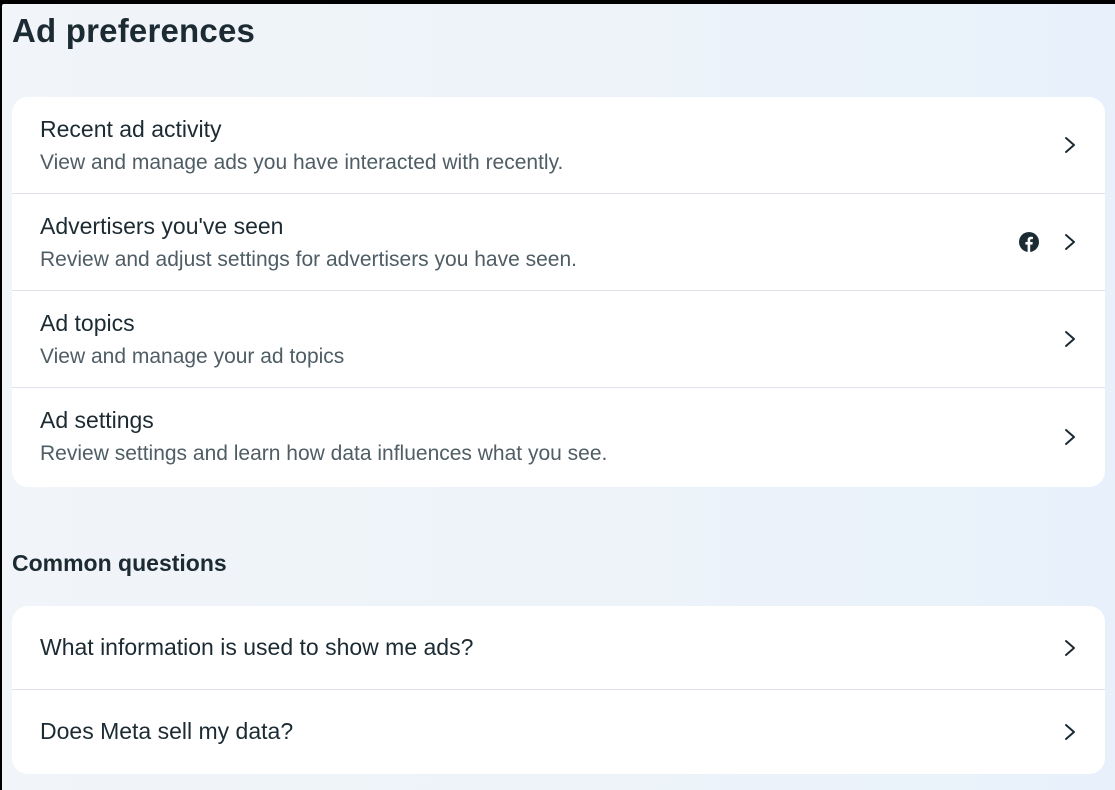 This screenshot has width=1115, height=790. Describe the element at coordinates (119, 563) in the screenshot. I see `common-questions-heading: Common questions` at that location.